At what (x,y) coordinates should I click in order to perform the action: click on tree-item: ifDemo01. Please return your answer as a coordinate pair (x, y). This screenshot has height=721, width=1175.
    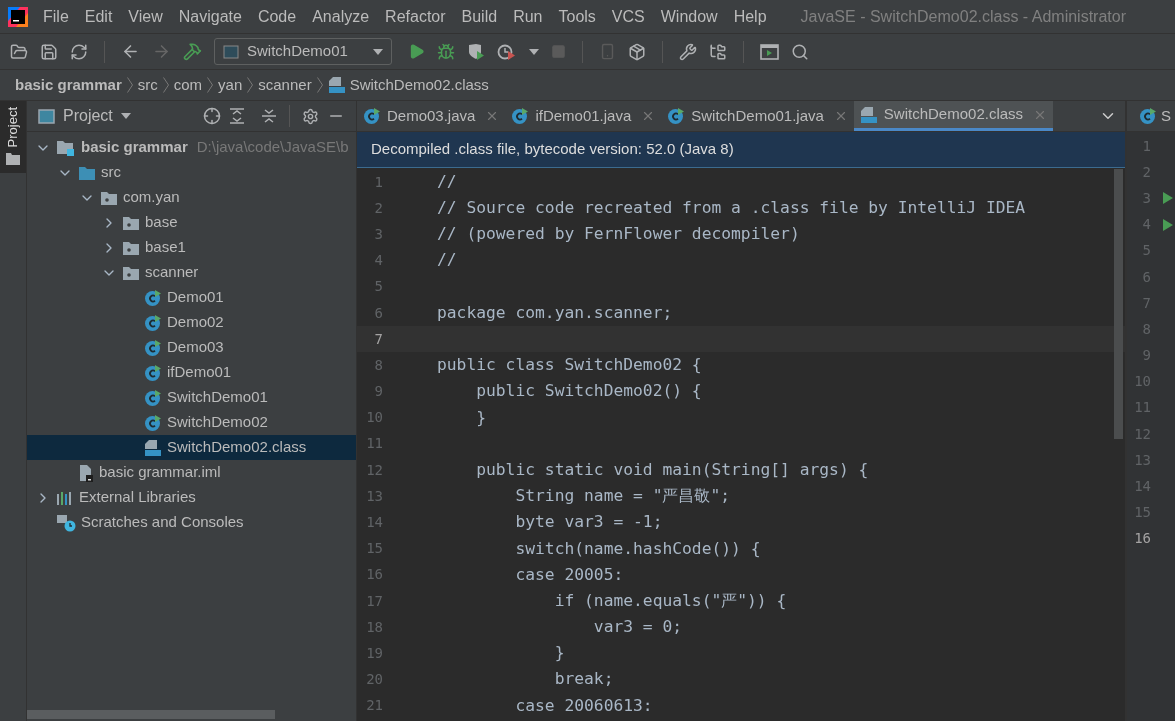
    Looking at the image, I should click on (191, 372).